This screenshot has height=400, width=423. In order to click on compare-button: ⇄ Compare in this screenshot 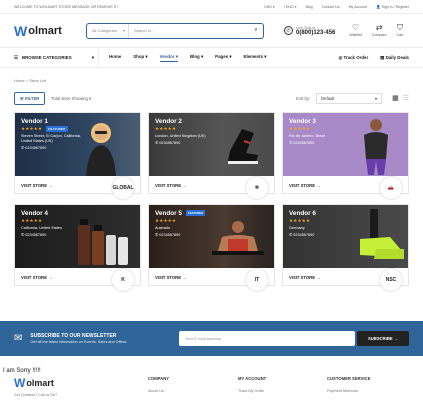, I will do `click(379, 30)`.